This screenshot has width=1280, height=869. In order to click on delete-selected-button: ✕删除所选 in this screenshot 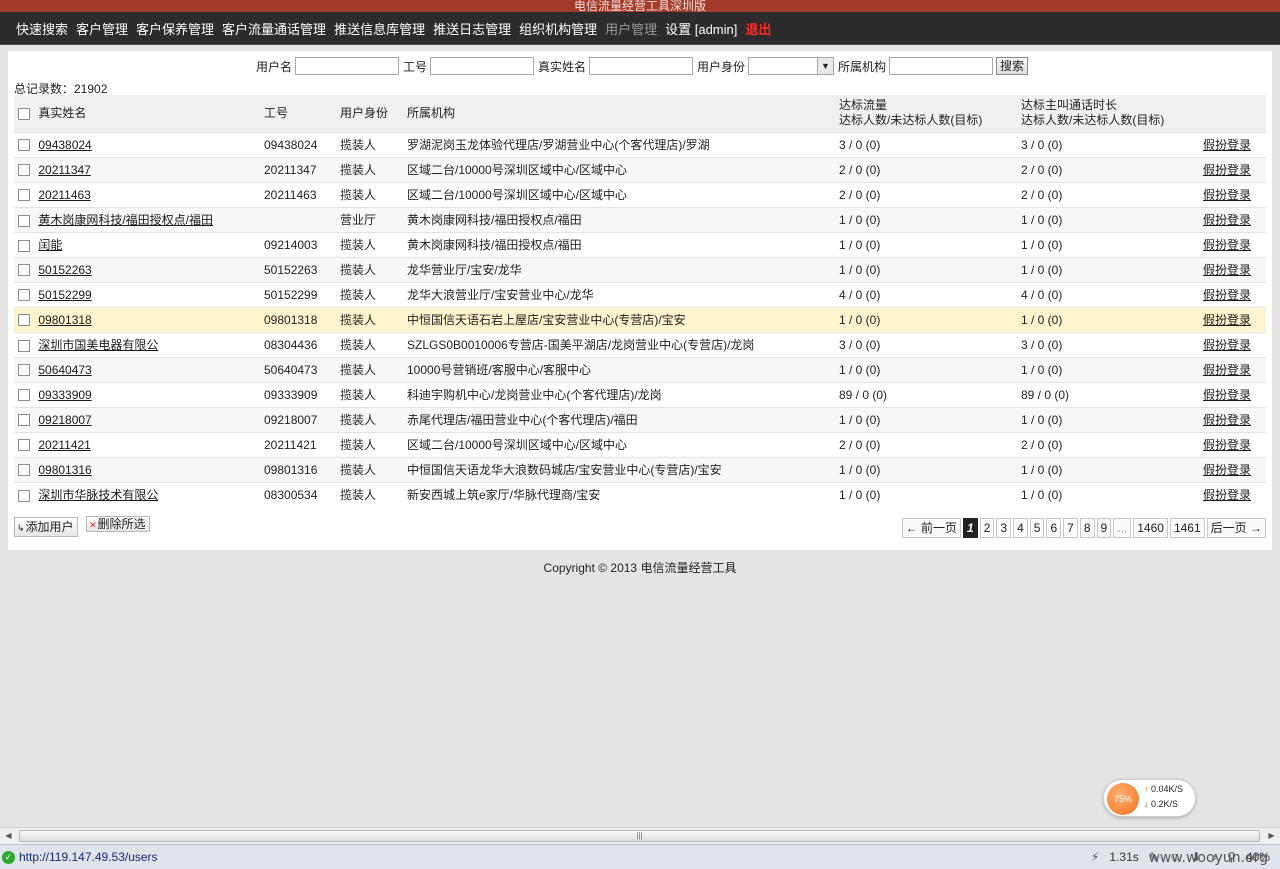, I will do `click(118, 524)`.